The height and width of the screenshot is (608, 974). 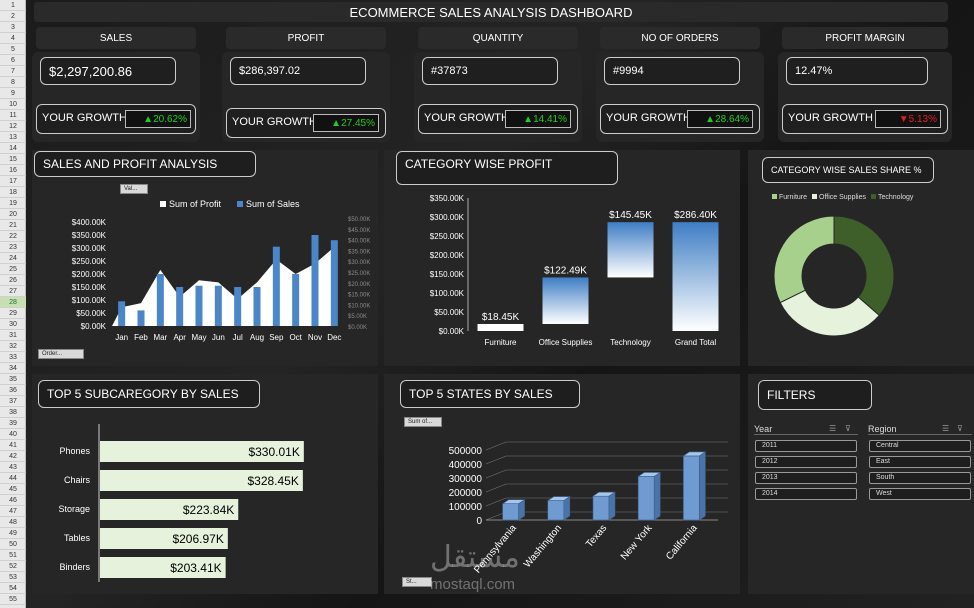 What do you see at coordinates (195, 204) in the screenshot?
I see `legend-profit: Sum of Profit` at bounding box center [195, 204].